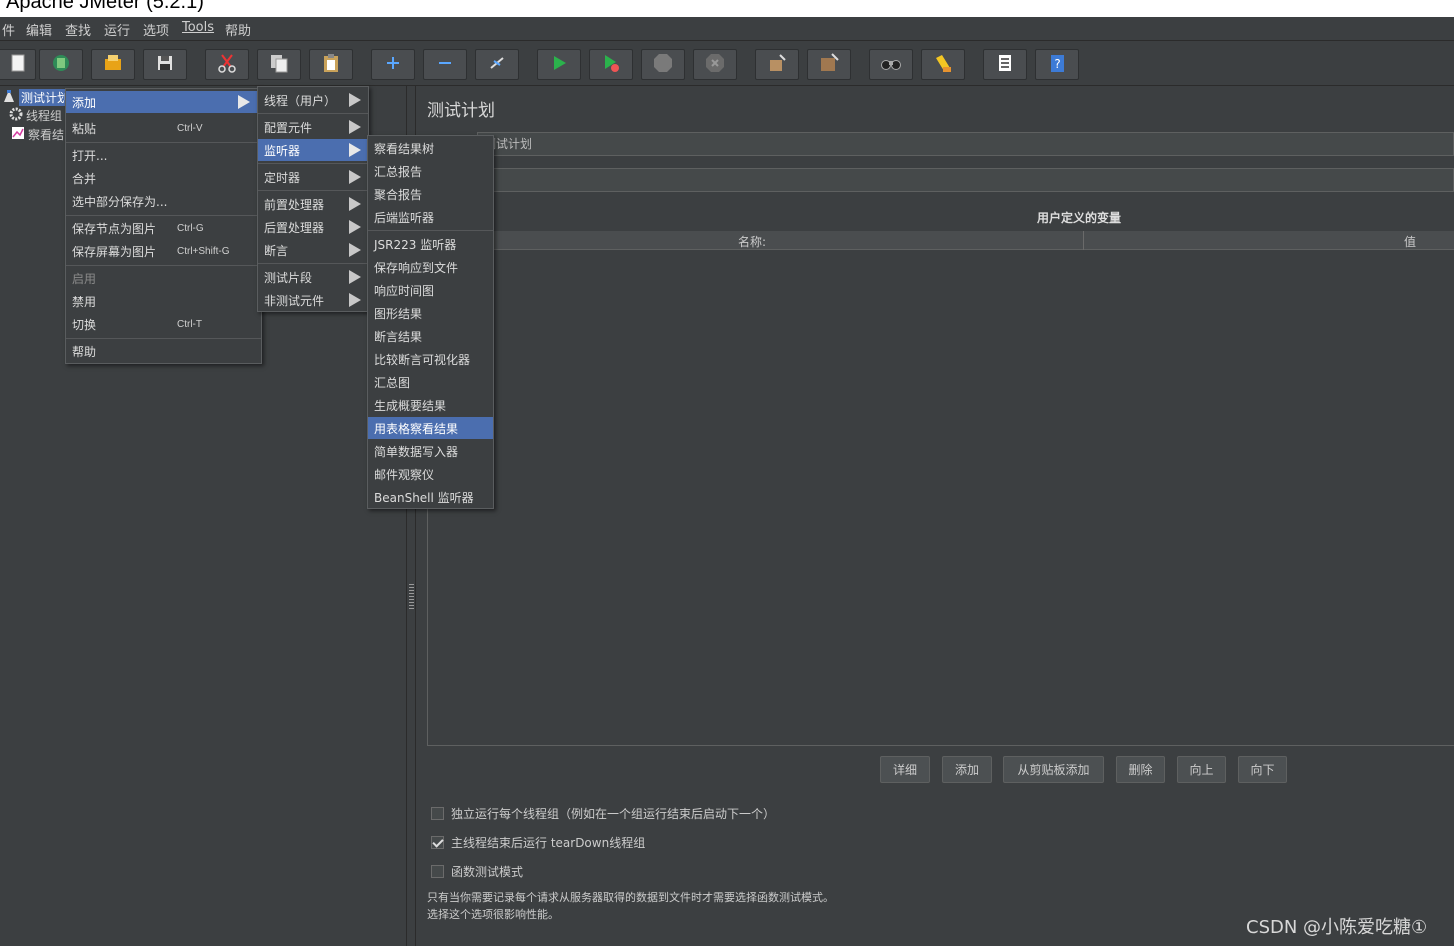 The width and height of the screenshot is (1454, 946). I want to click on help-button: ?, so click(1057, 64).